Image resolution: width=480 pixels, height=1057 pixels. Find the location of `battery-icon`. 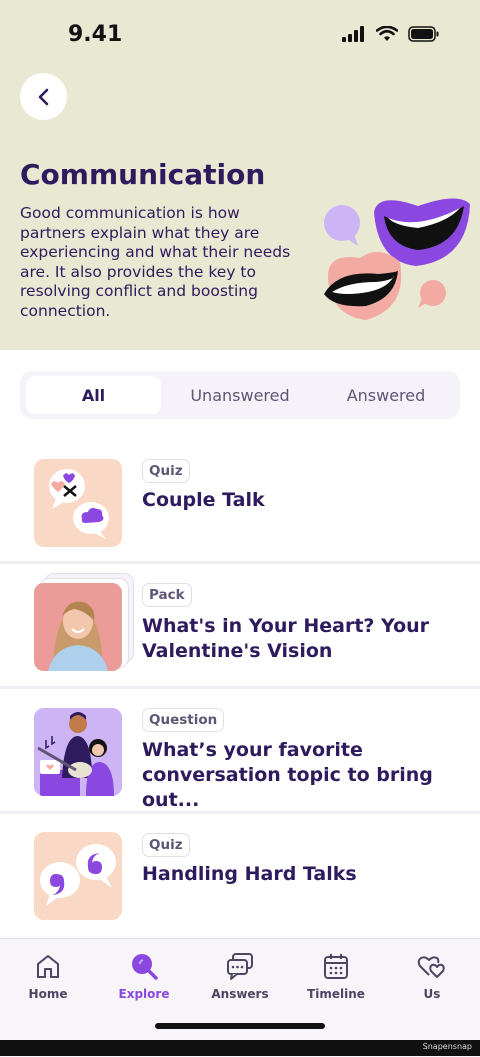

battery-icon is located at coordinates (423, 34).